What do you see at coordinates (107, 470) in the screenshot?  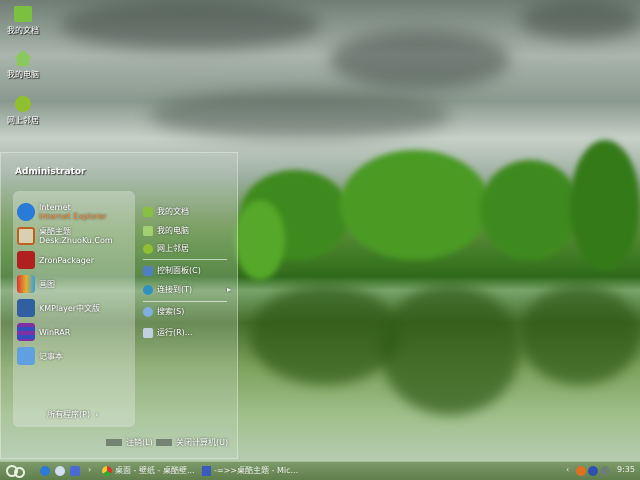 I see `chrome-icon` at bounding box center [107, 470].